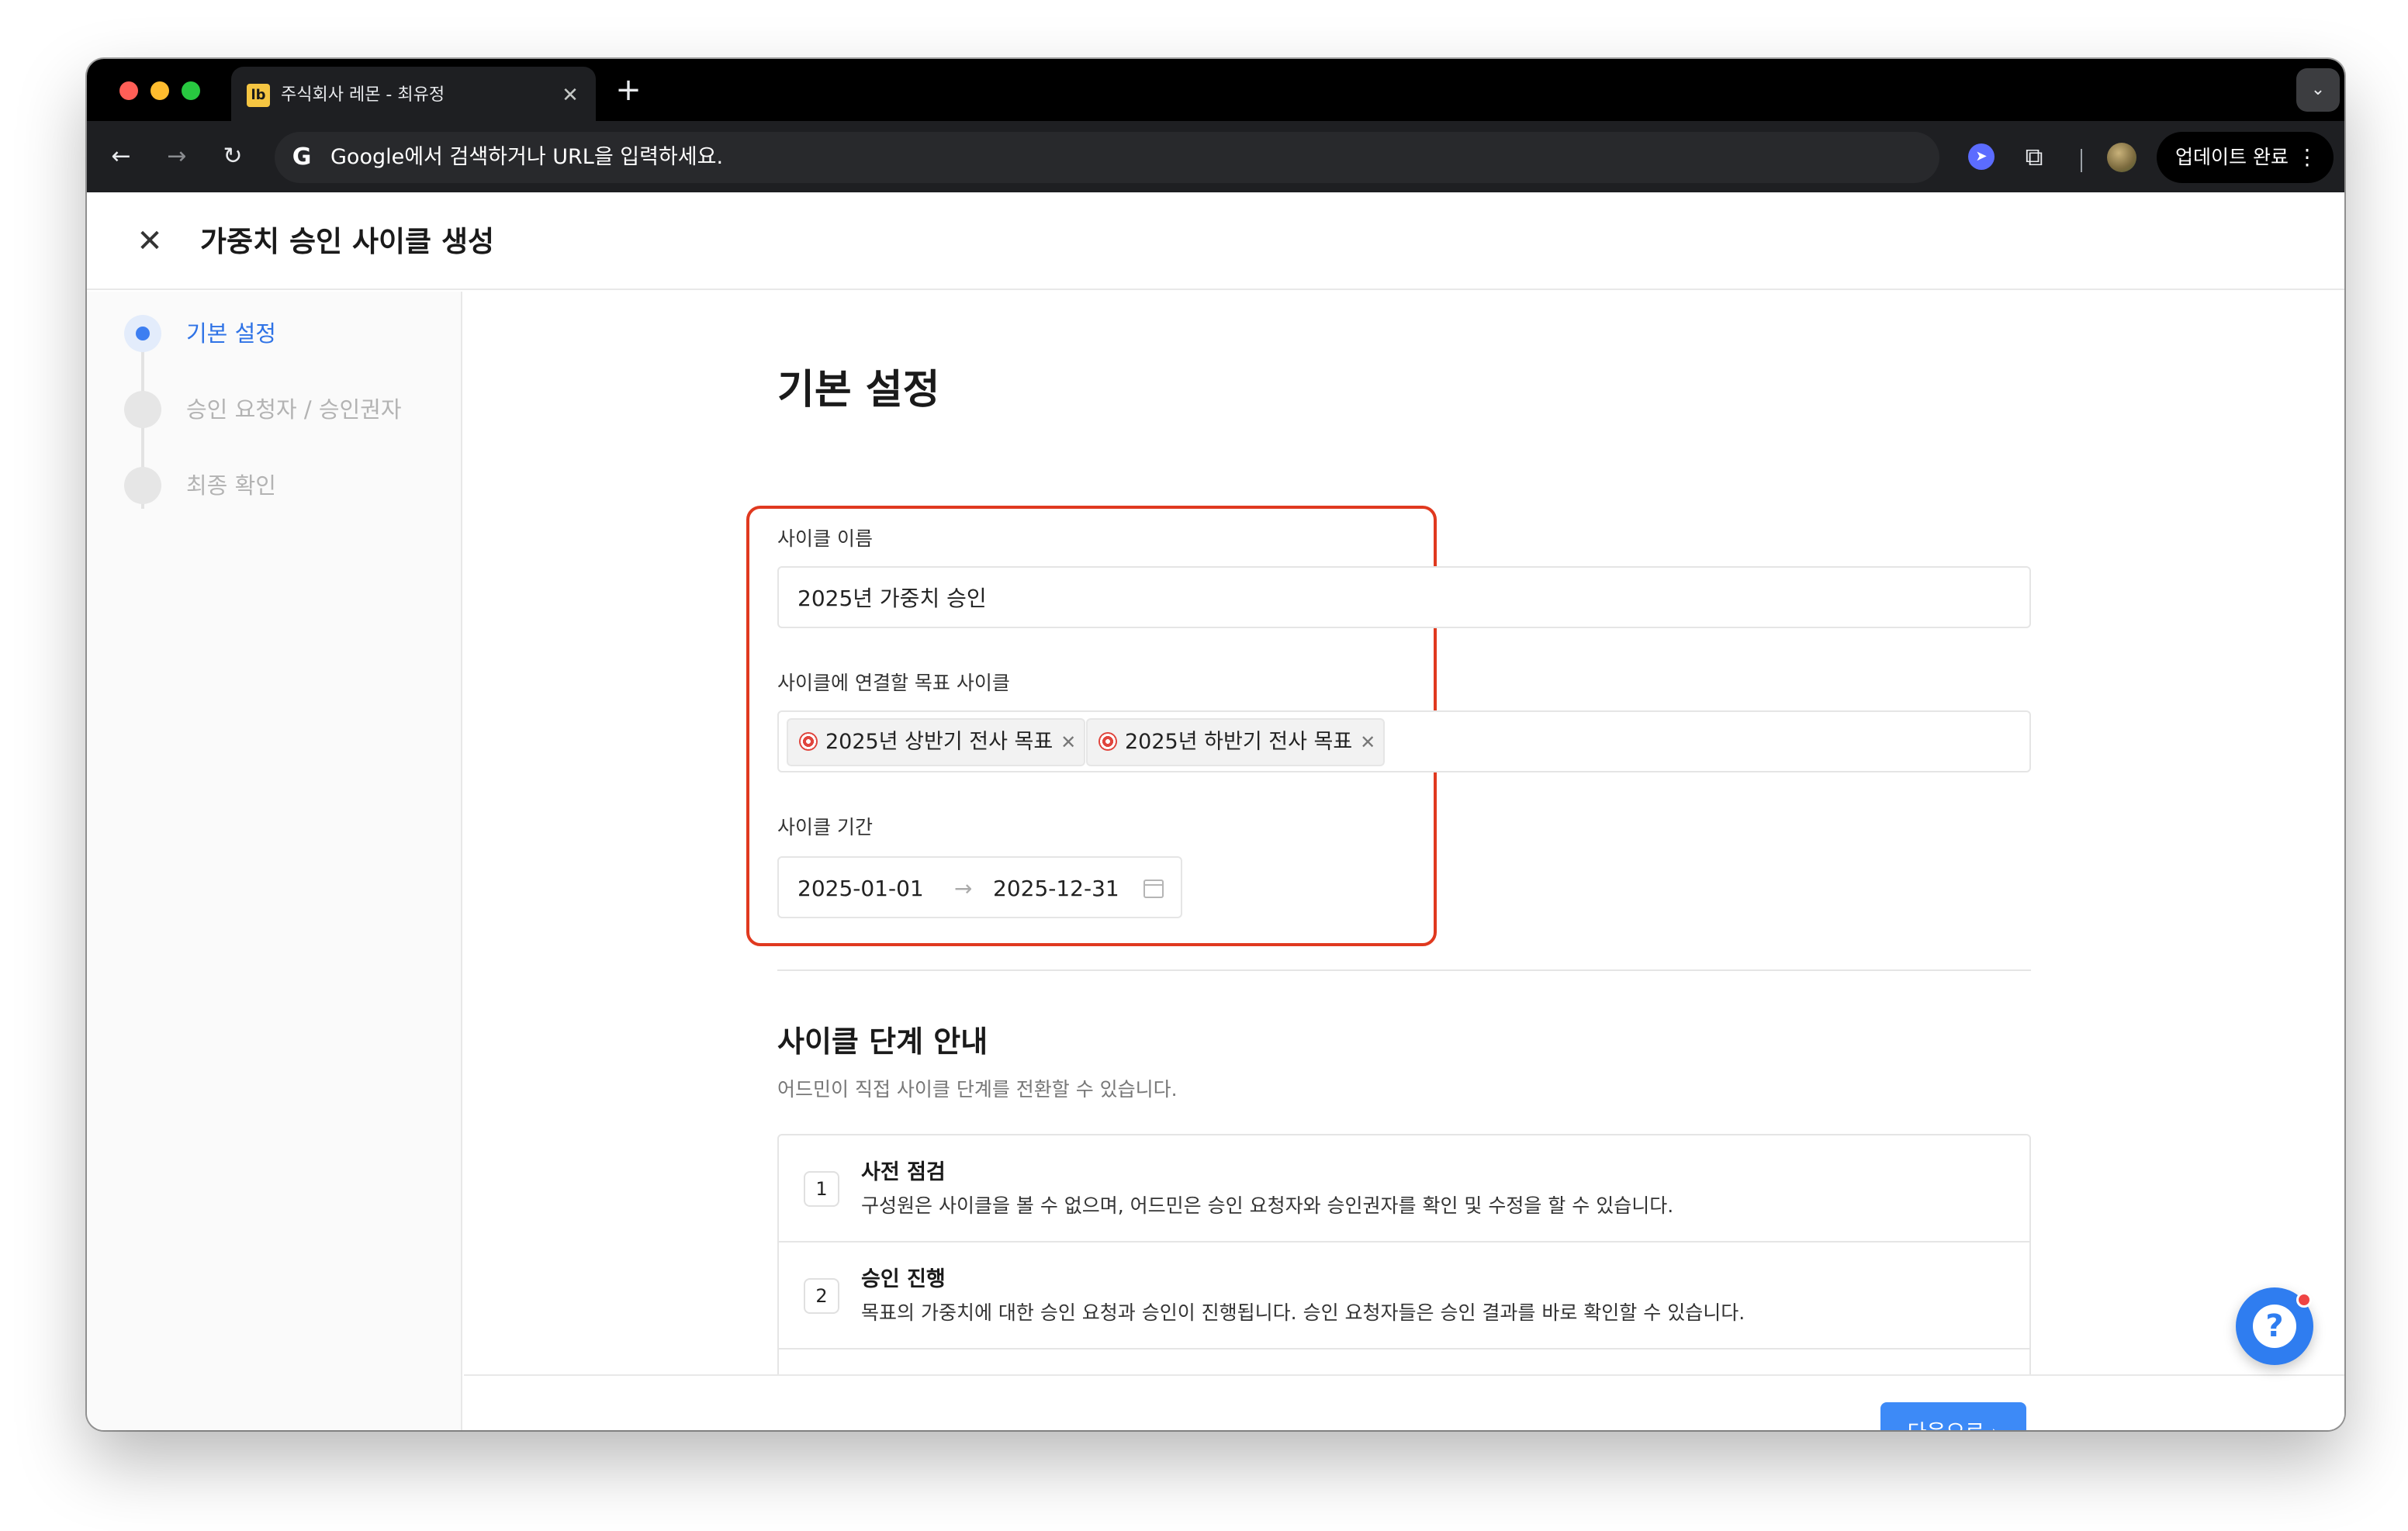  I want to click on range-arrow-icon: →, so click(963, 888).